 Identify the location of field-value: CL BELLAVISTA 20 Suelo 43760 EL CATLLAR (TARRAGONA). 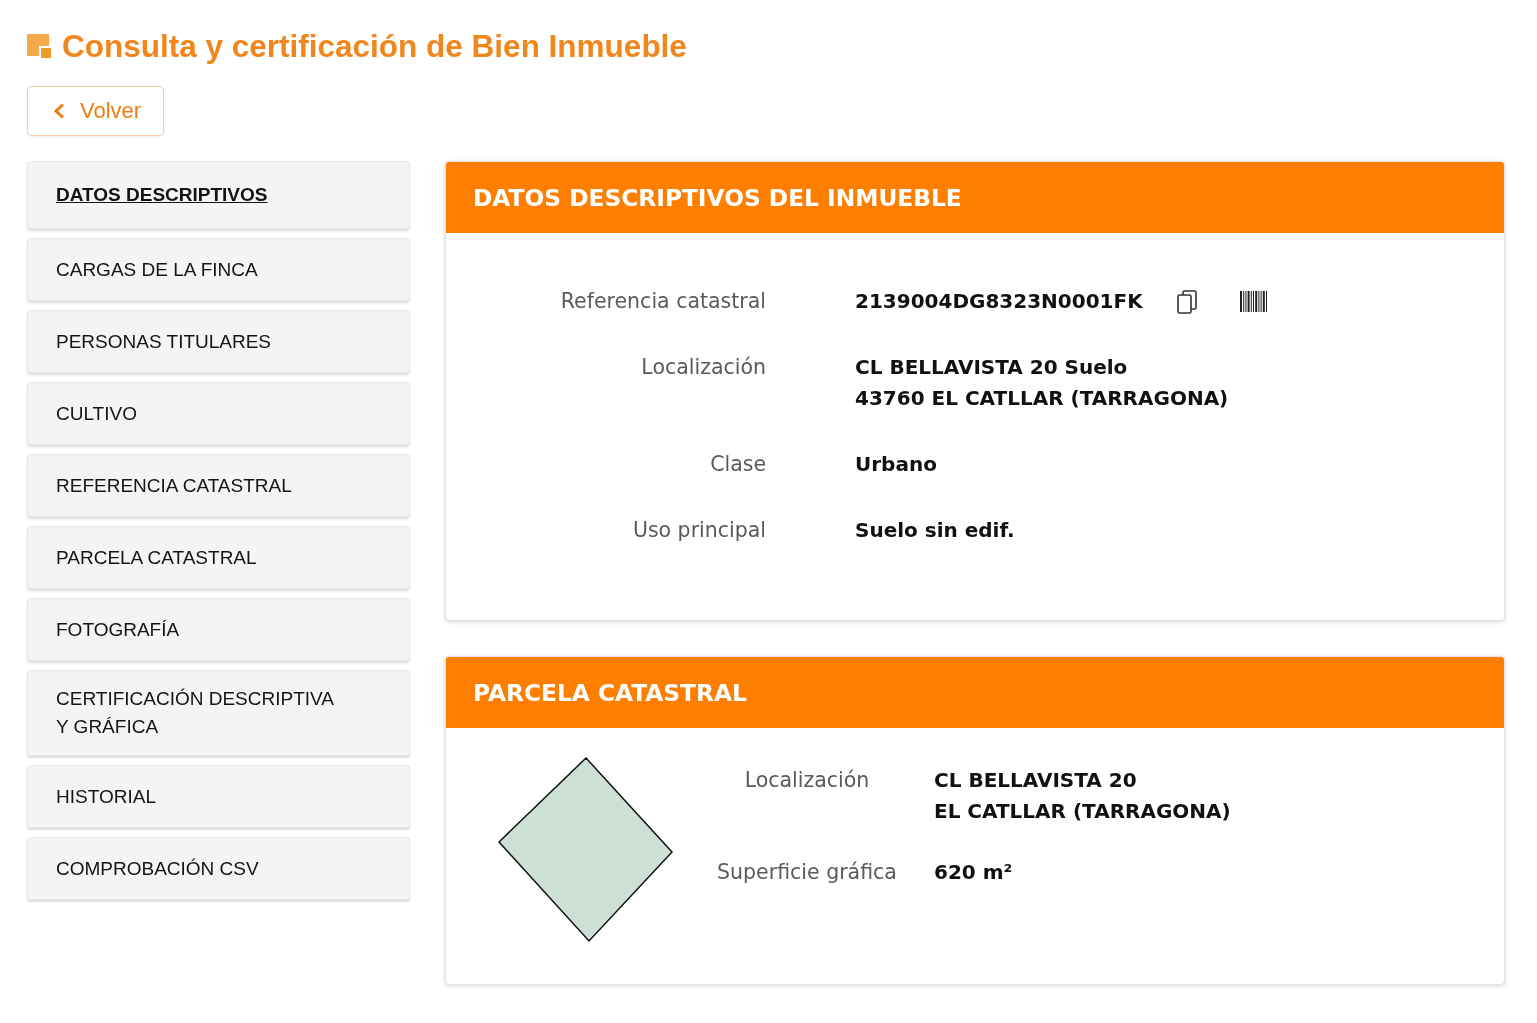
(1042, 383).